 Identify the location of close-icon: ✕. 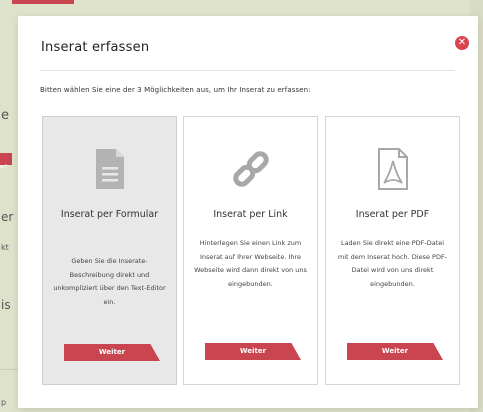
(462, 42).